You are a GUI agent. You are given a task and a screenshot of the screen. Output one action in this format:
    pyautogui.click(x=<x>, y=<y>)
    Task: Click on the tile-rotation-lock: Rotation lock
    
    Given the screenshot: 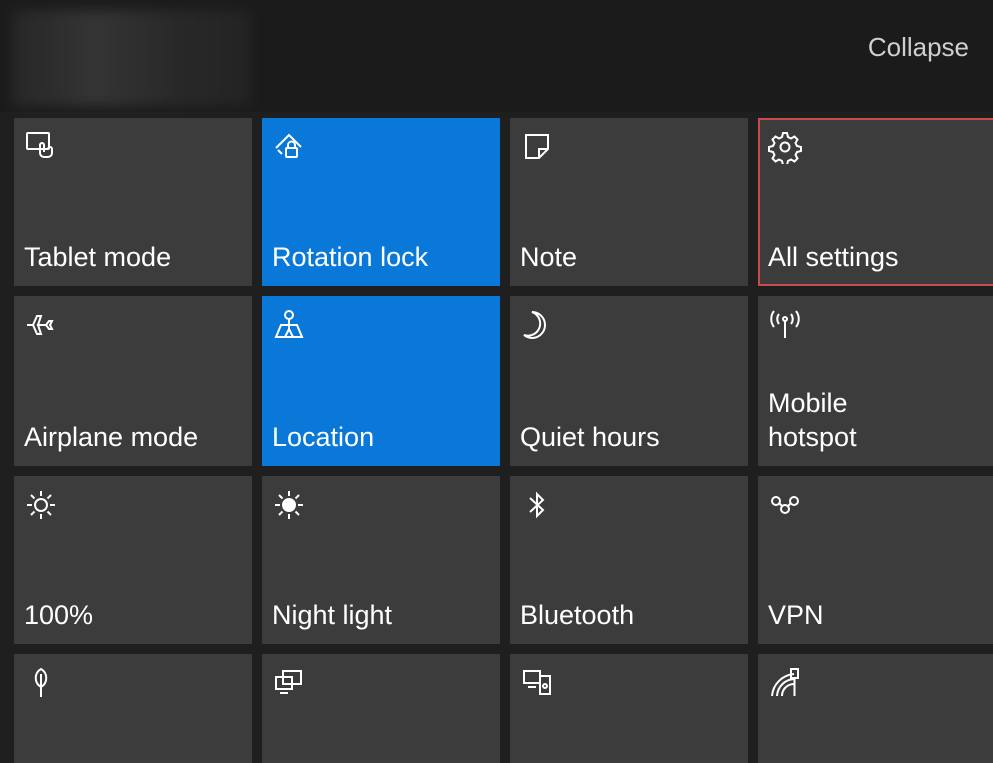 What is the action you would take?
    pyautogui.click(x=381, y=202)
    